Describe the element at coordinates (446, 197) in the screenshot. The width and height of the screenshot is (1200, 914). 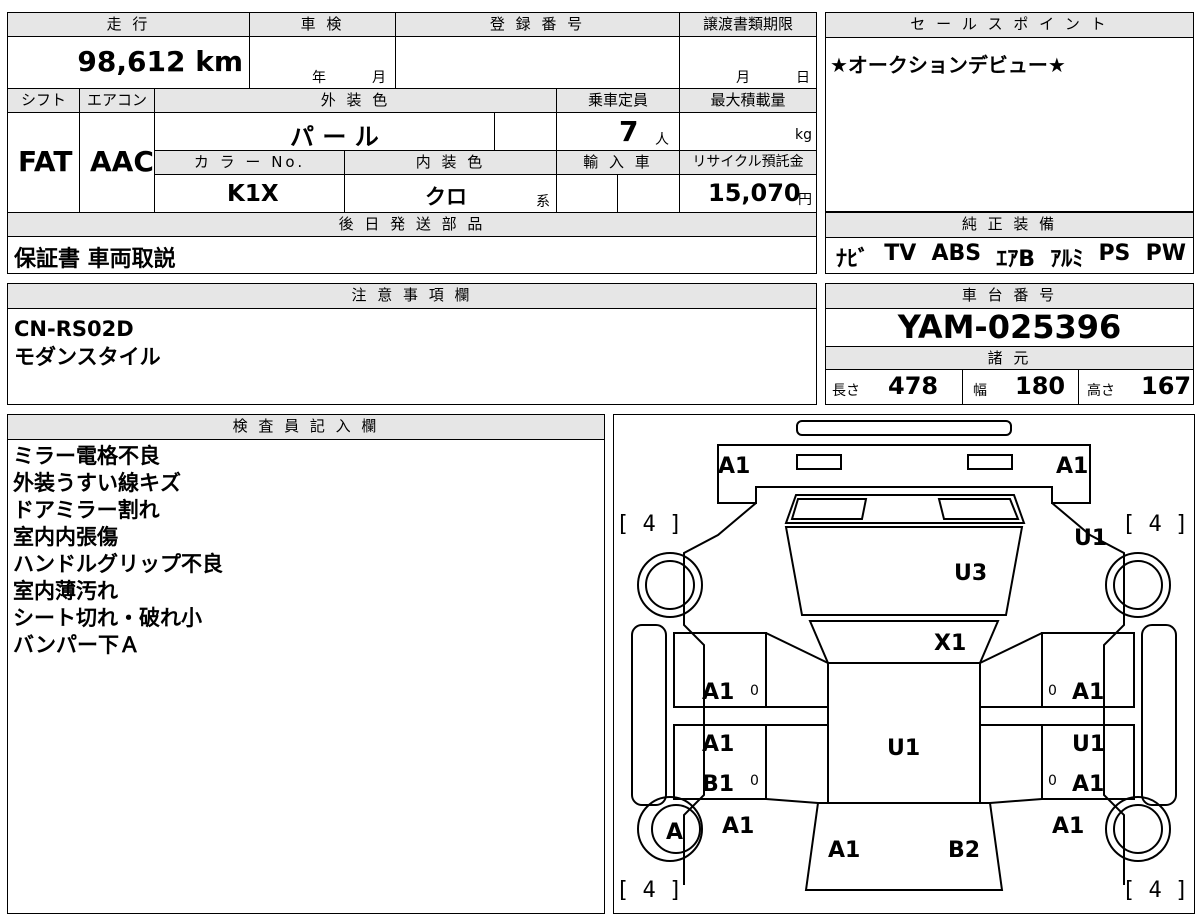
I see `interior-color-value: クロ` at that location.